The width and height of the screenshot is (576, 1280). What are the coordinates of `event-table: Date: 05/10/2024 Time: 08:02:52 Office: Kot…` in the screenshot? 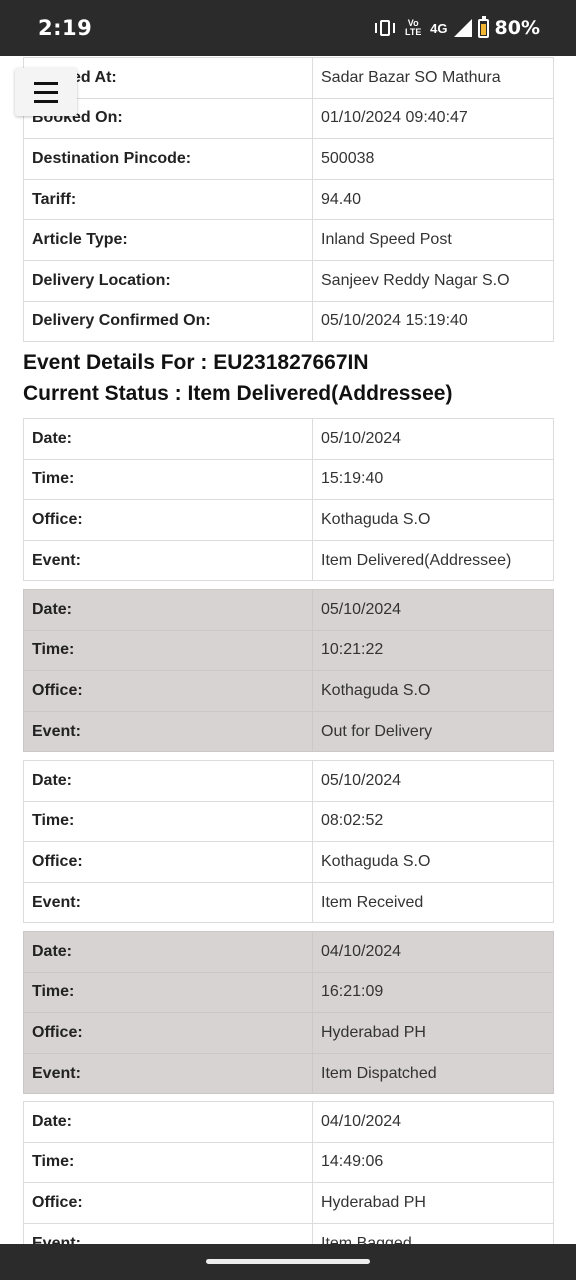 It's located at (288, 842).